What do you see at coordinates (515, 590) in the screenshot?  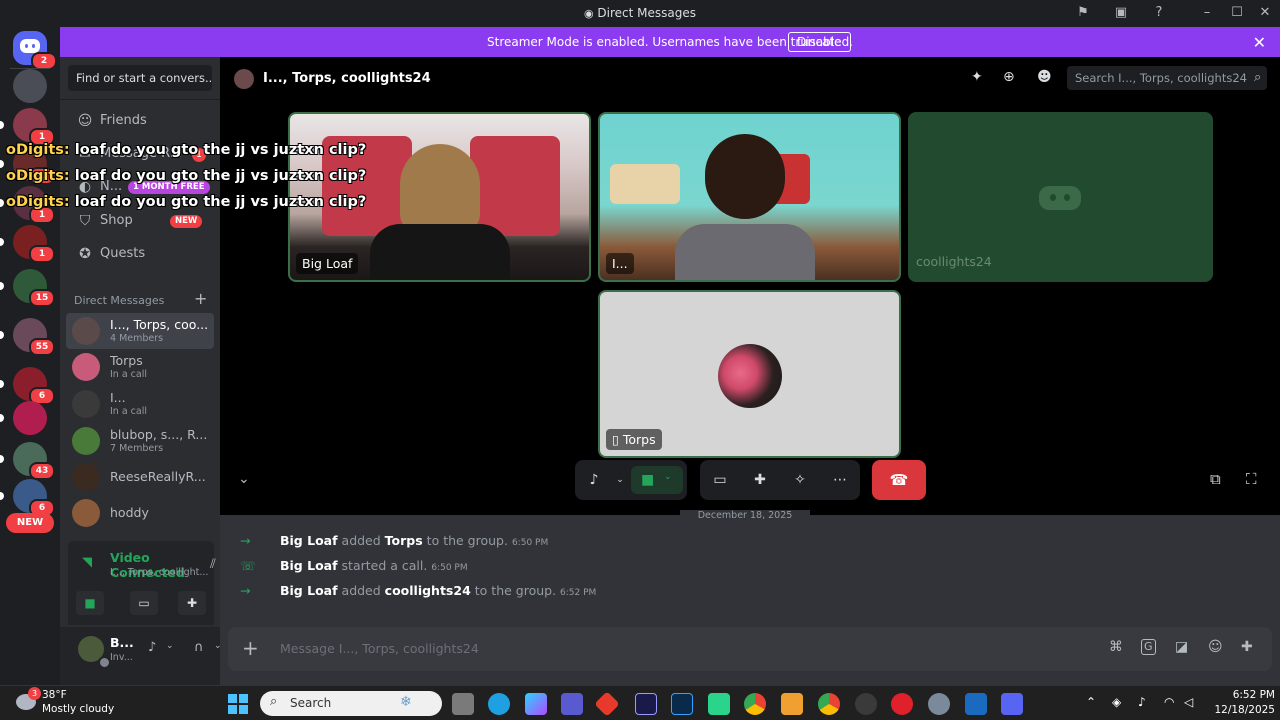 I see `message-rest: to the group.` at bounding box center [515, 590].